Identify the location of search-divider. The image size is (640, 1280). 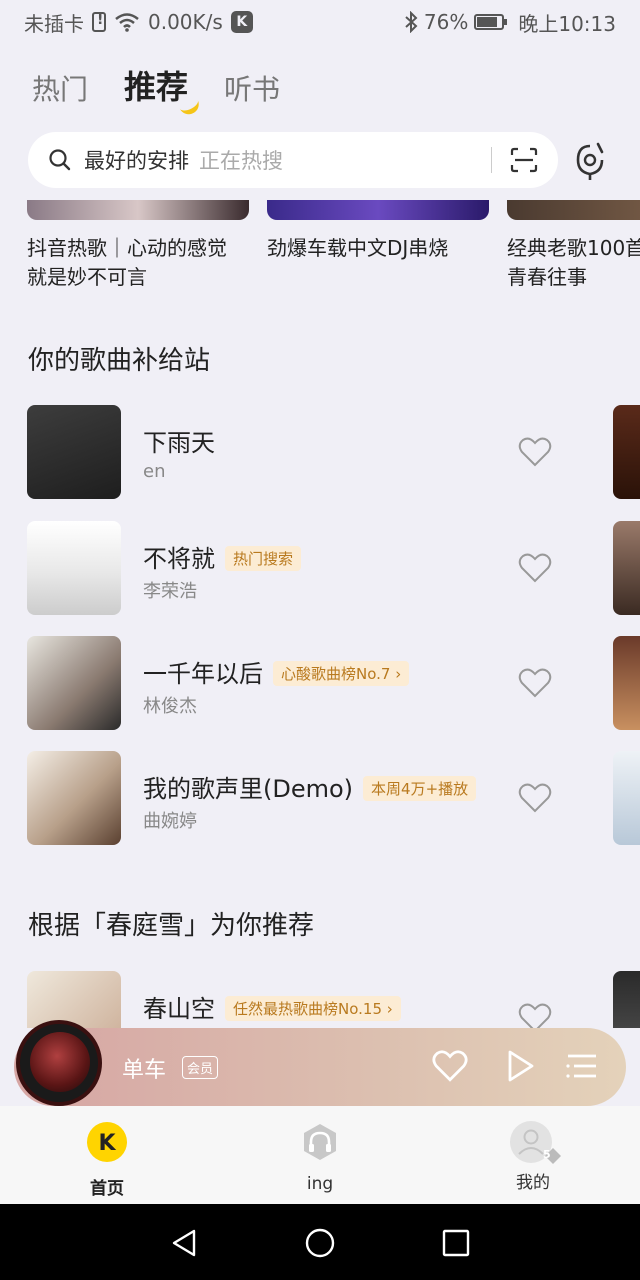
(491, 160).